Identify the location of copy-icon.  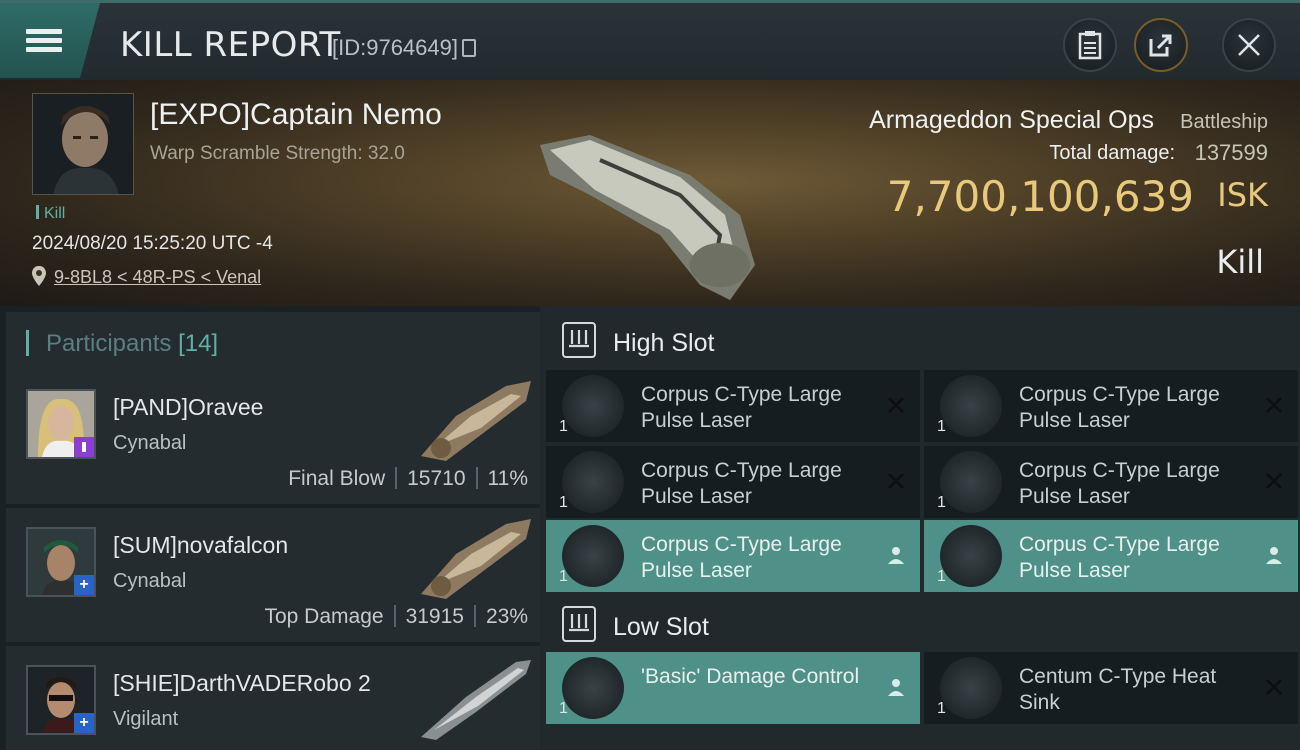
(468, 48).